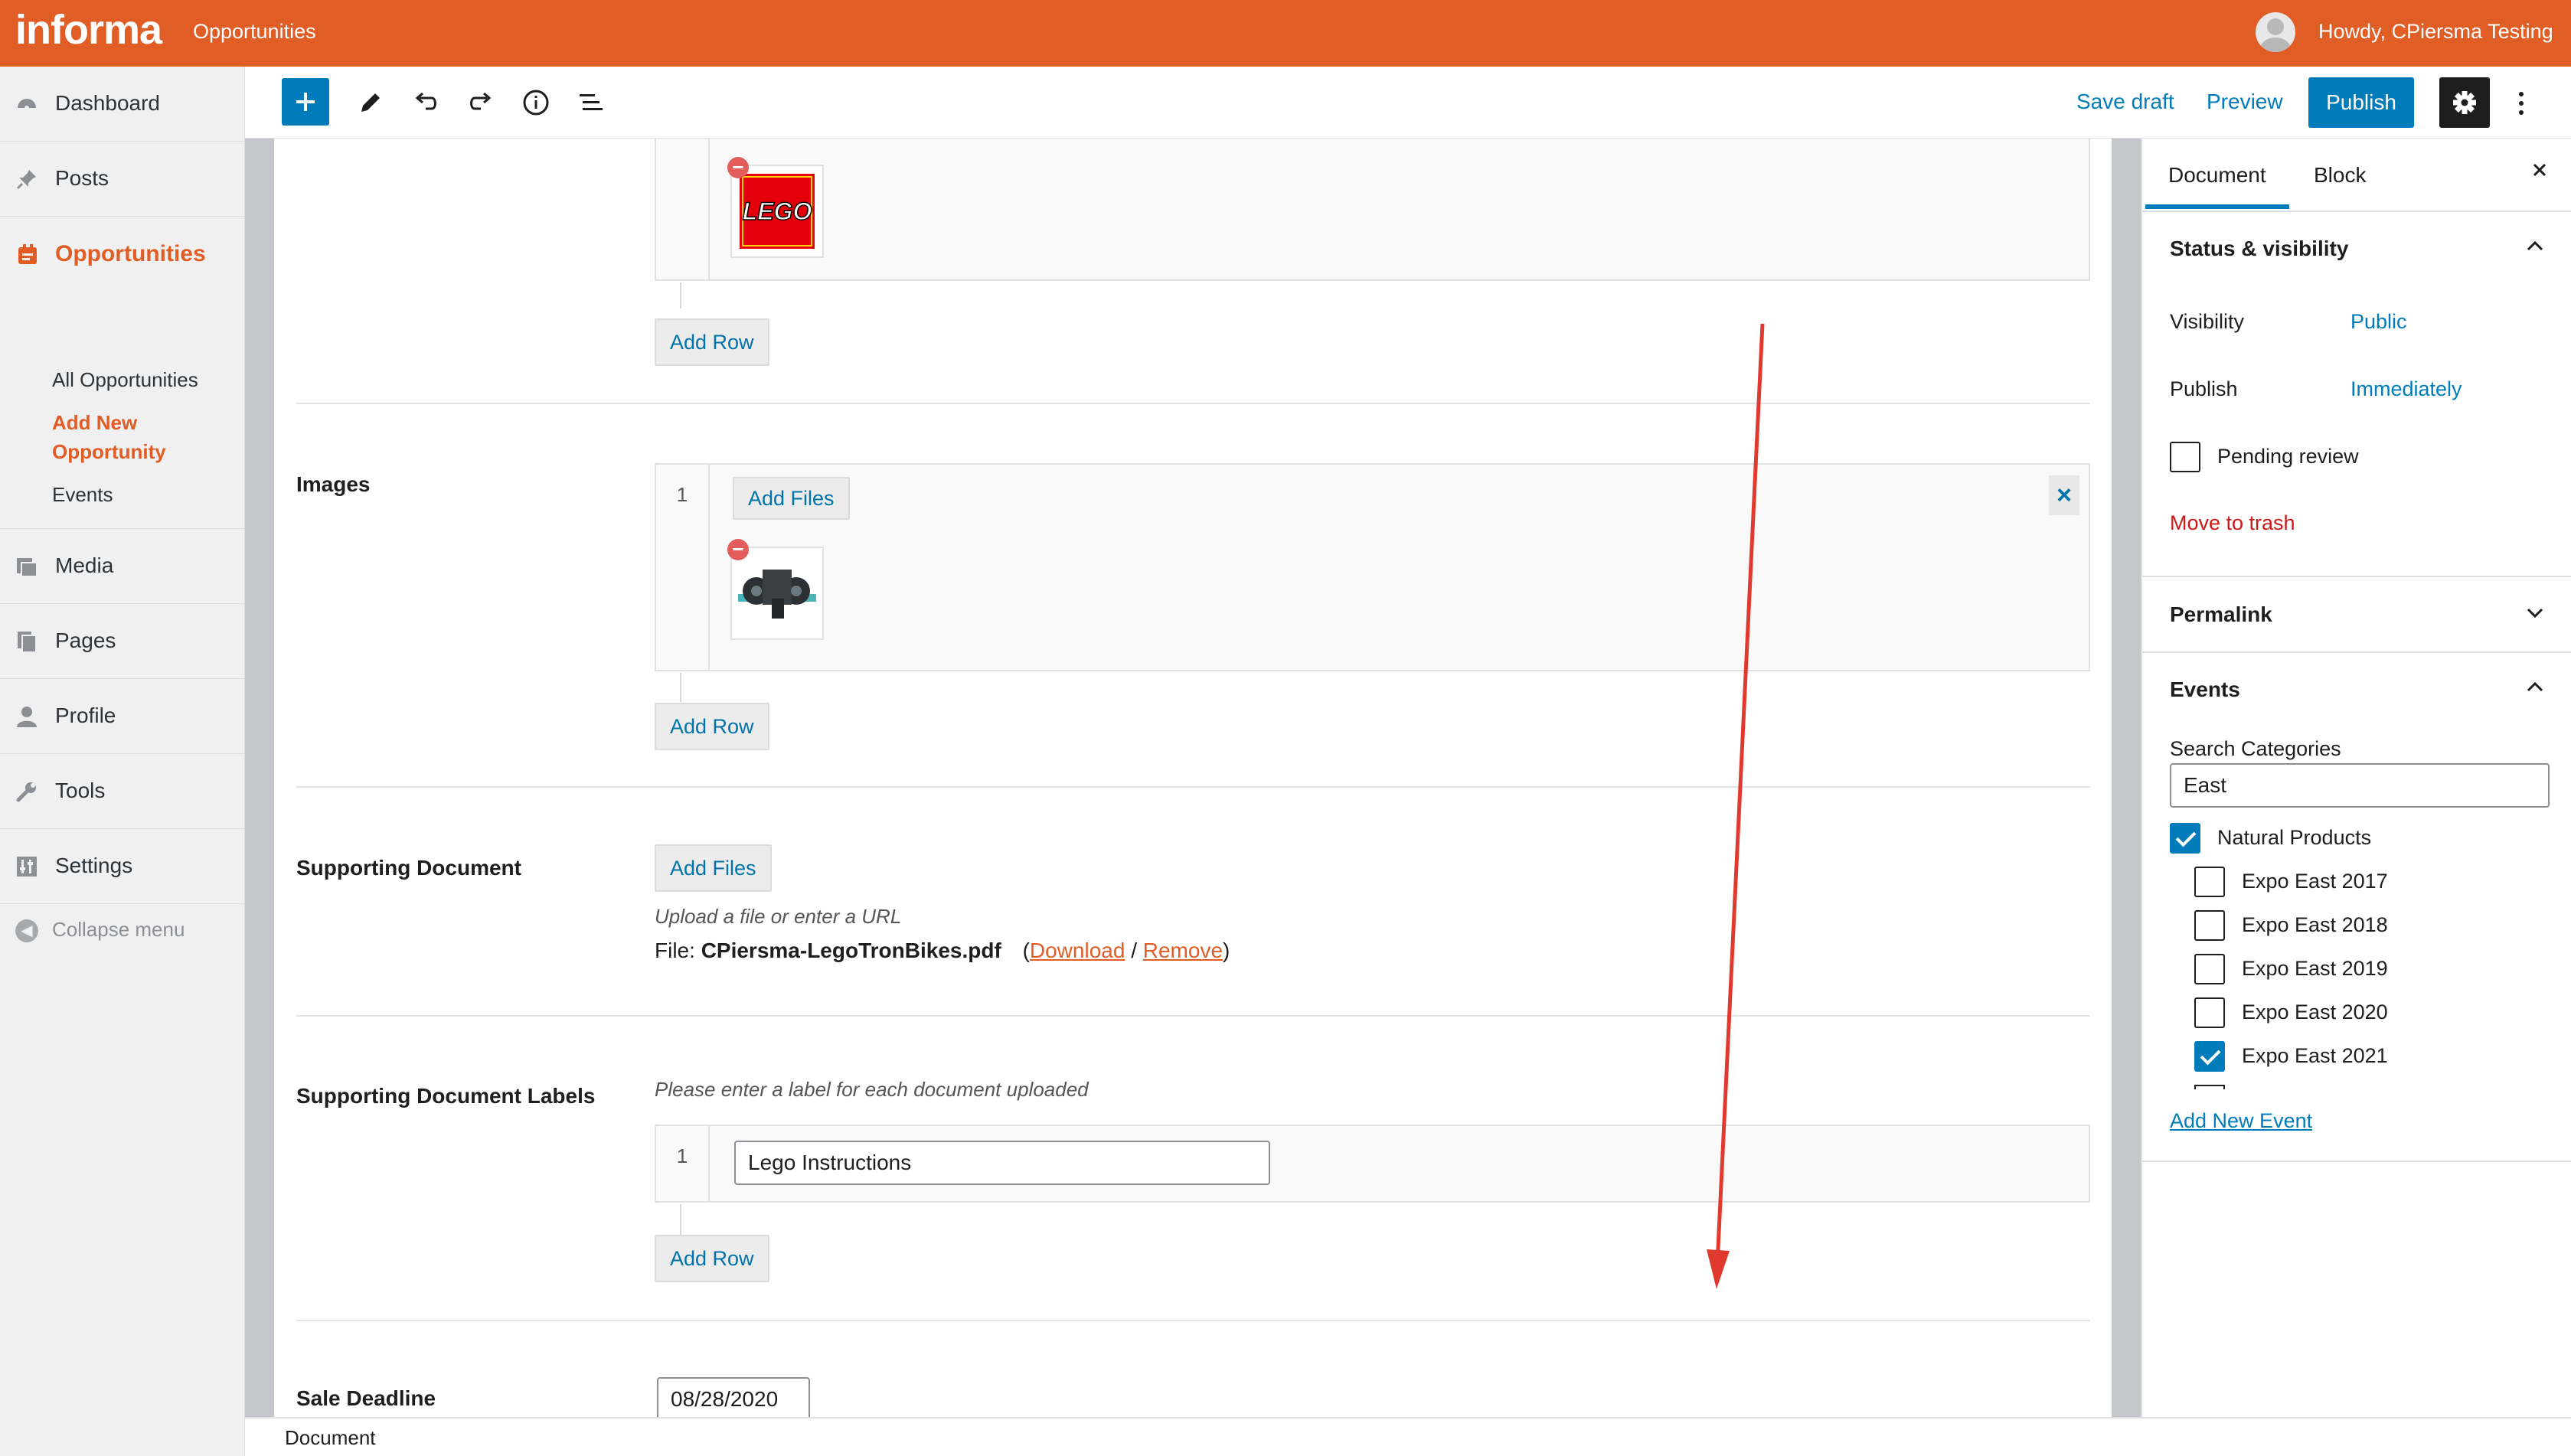  What do you see at coordinates (366, 1398) in the screenshot?
I see `sale-deadline-label: Sale Deadline` at bounding box center [366, 1398].